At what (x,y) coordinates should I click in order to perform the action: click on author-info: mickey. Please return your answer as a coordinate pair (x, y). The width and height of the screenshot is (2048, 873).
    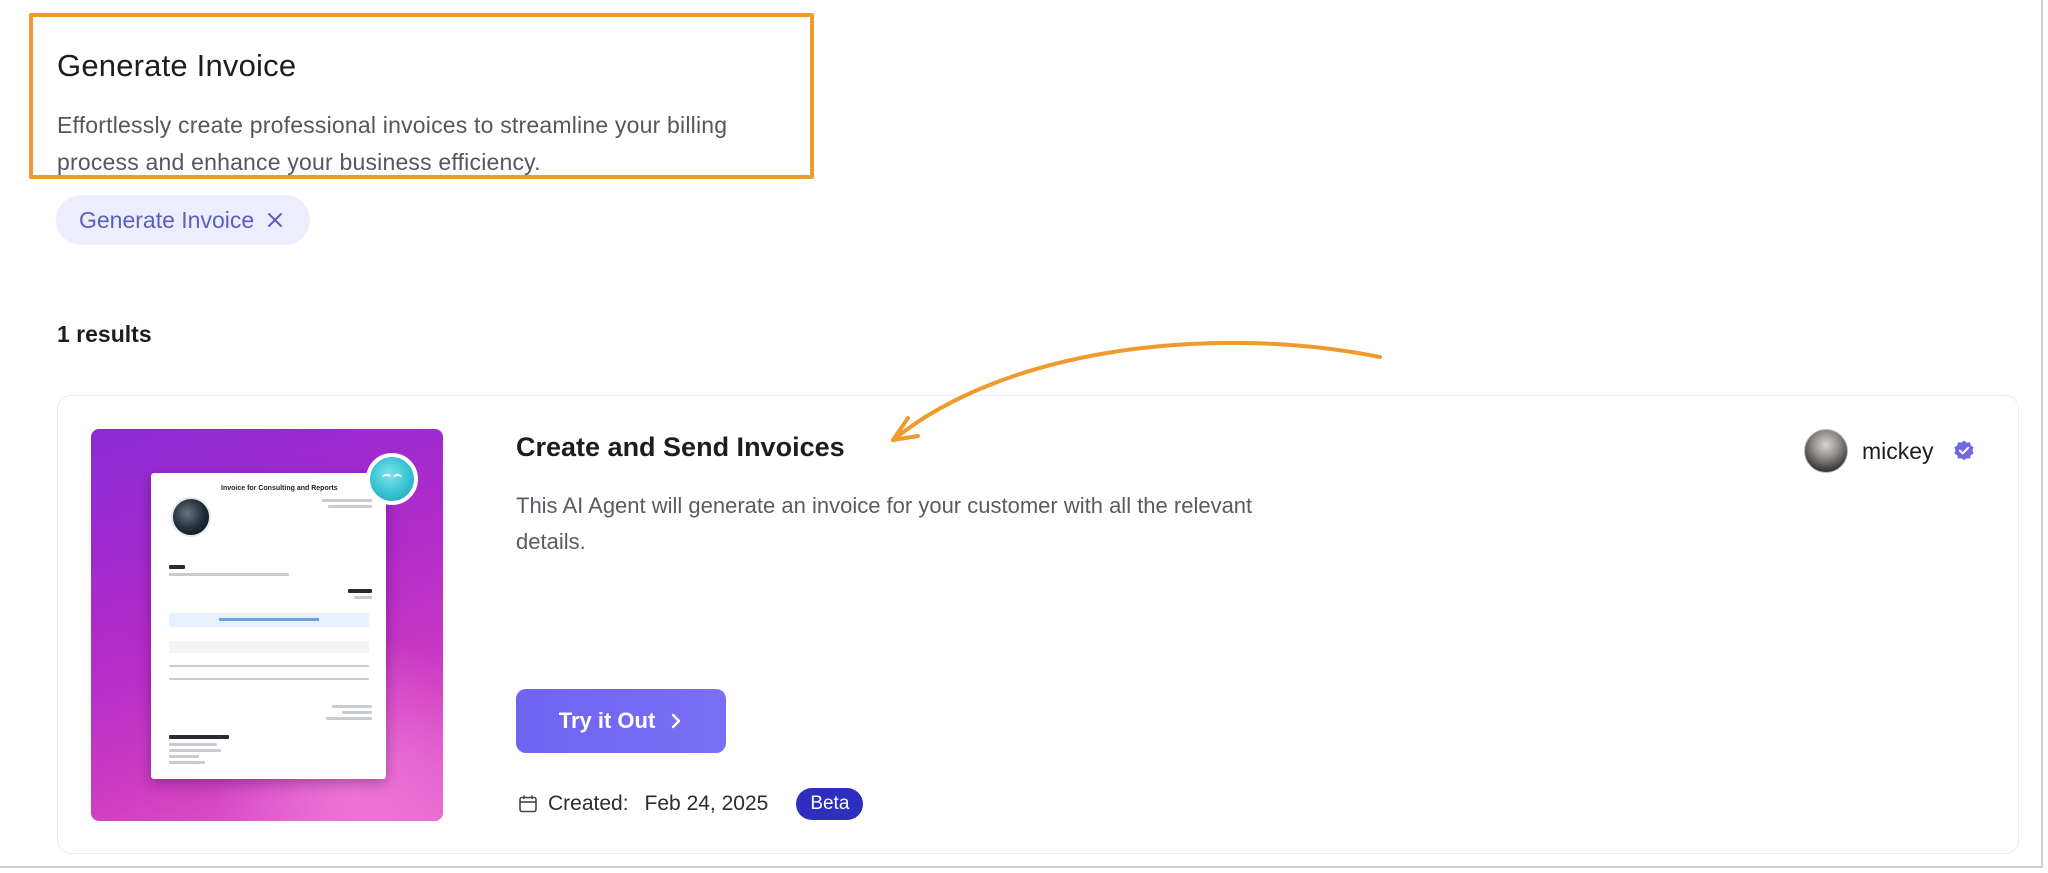
    Looking at the image, I should click on (1890, 451).